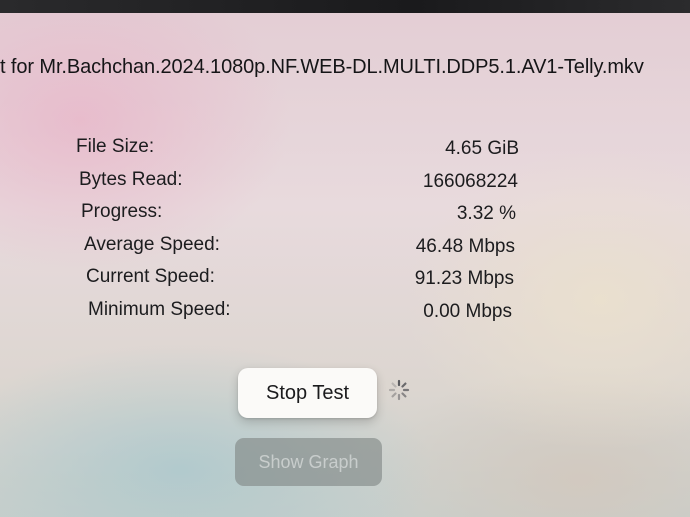 The width and height of the screenshot is (690, 517). I want to click on stat-value: 166068224, so click(470, 181).